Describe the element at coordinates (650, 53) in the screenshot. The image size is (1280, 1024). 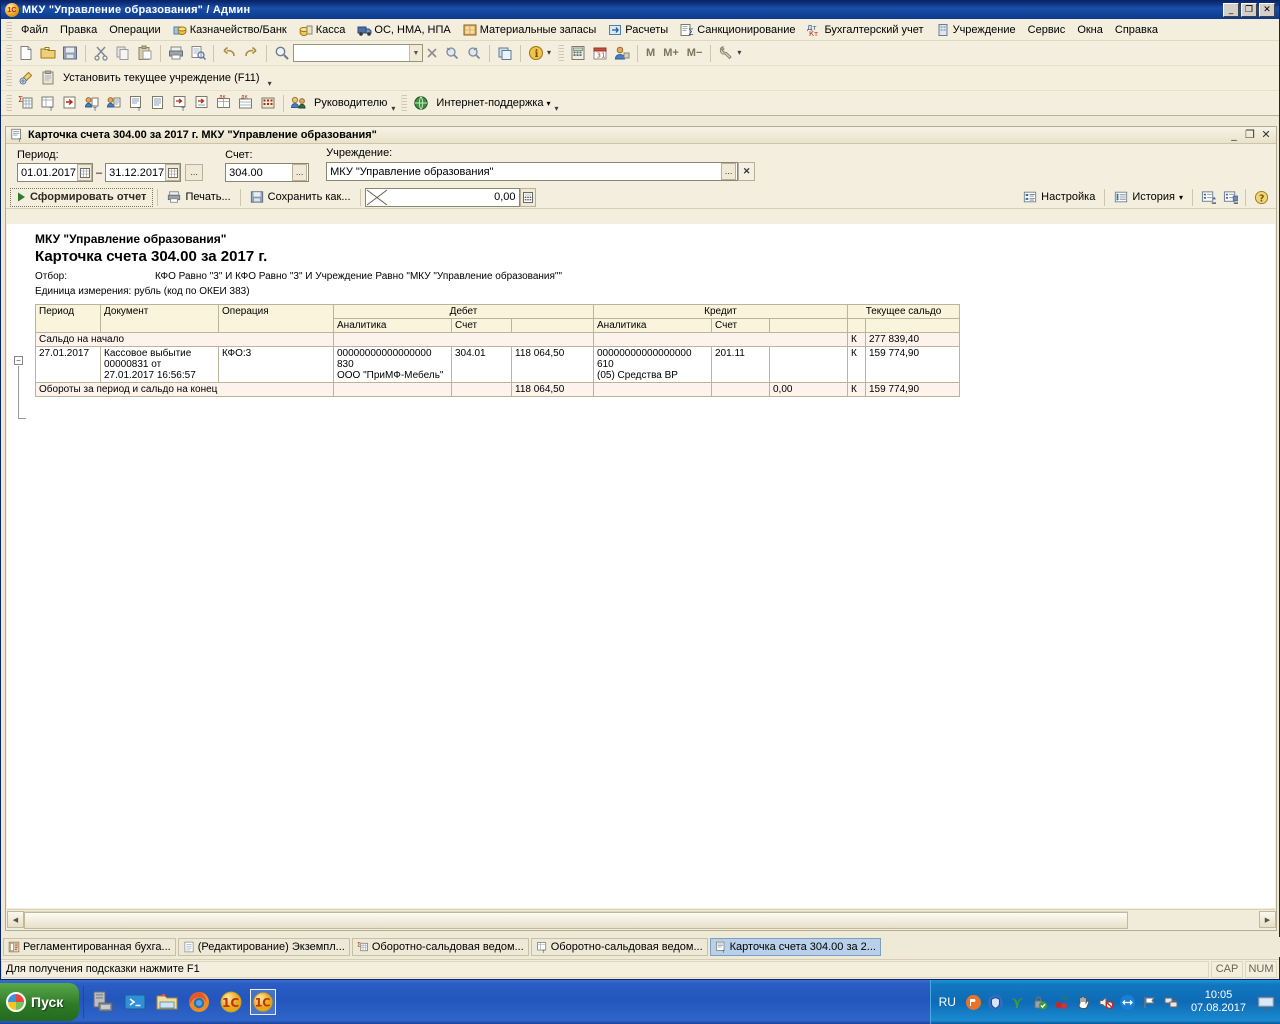
I see `memory-m-button: M` at that location.